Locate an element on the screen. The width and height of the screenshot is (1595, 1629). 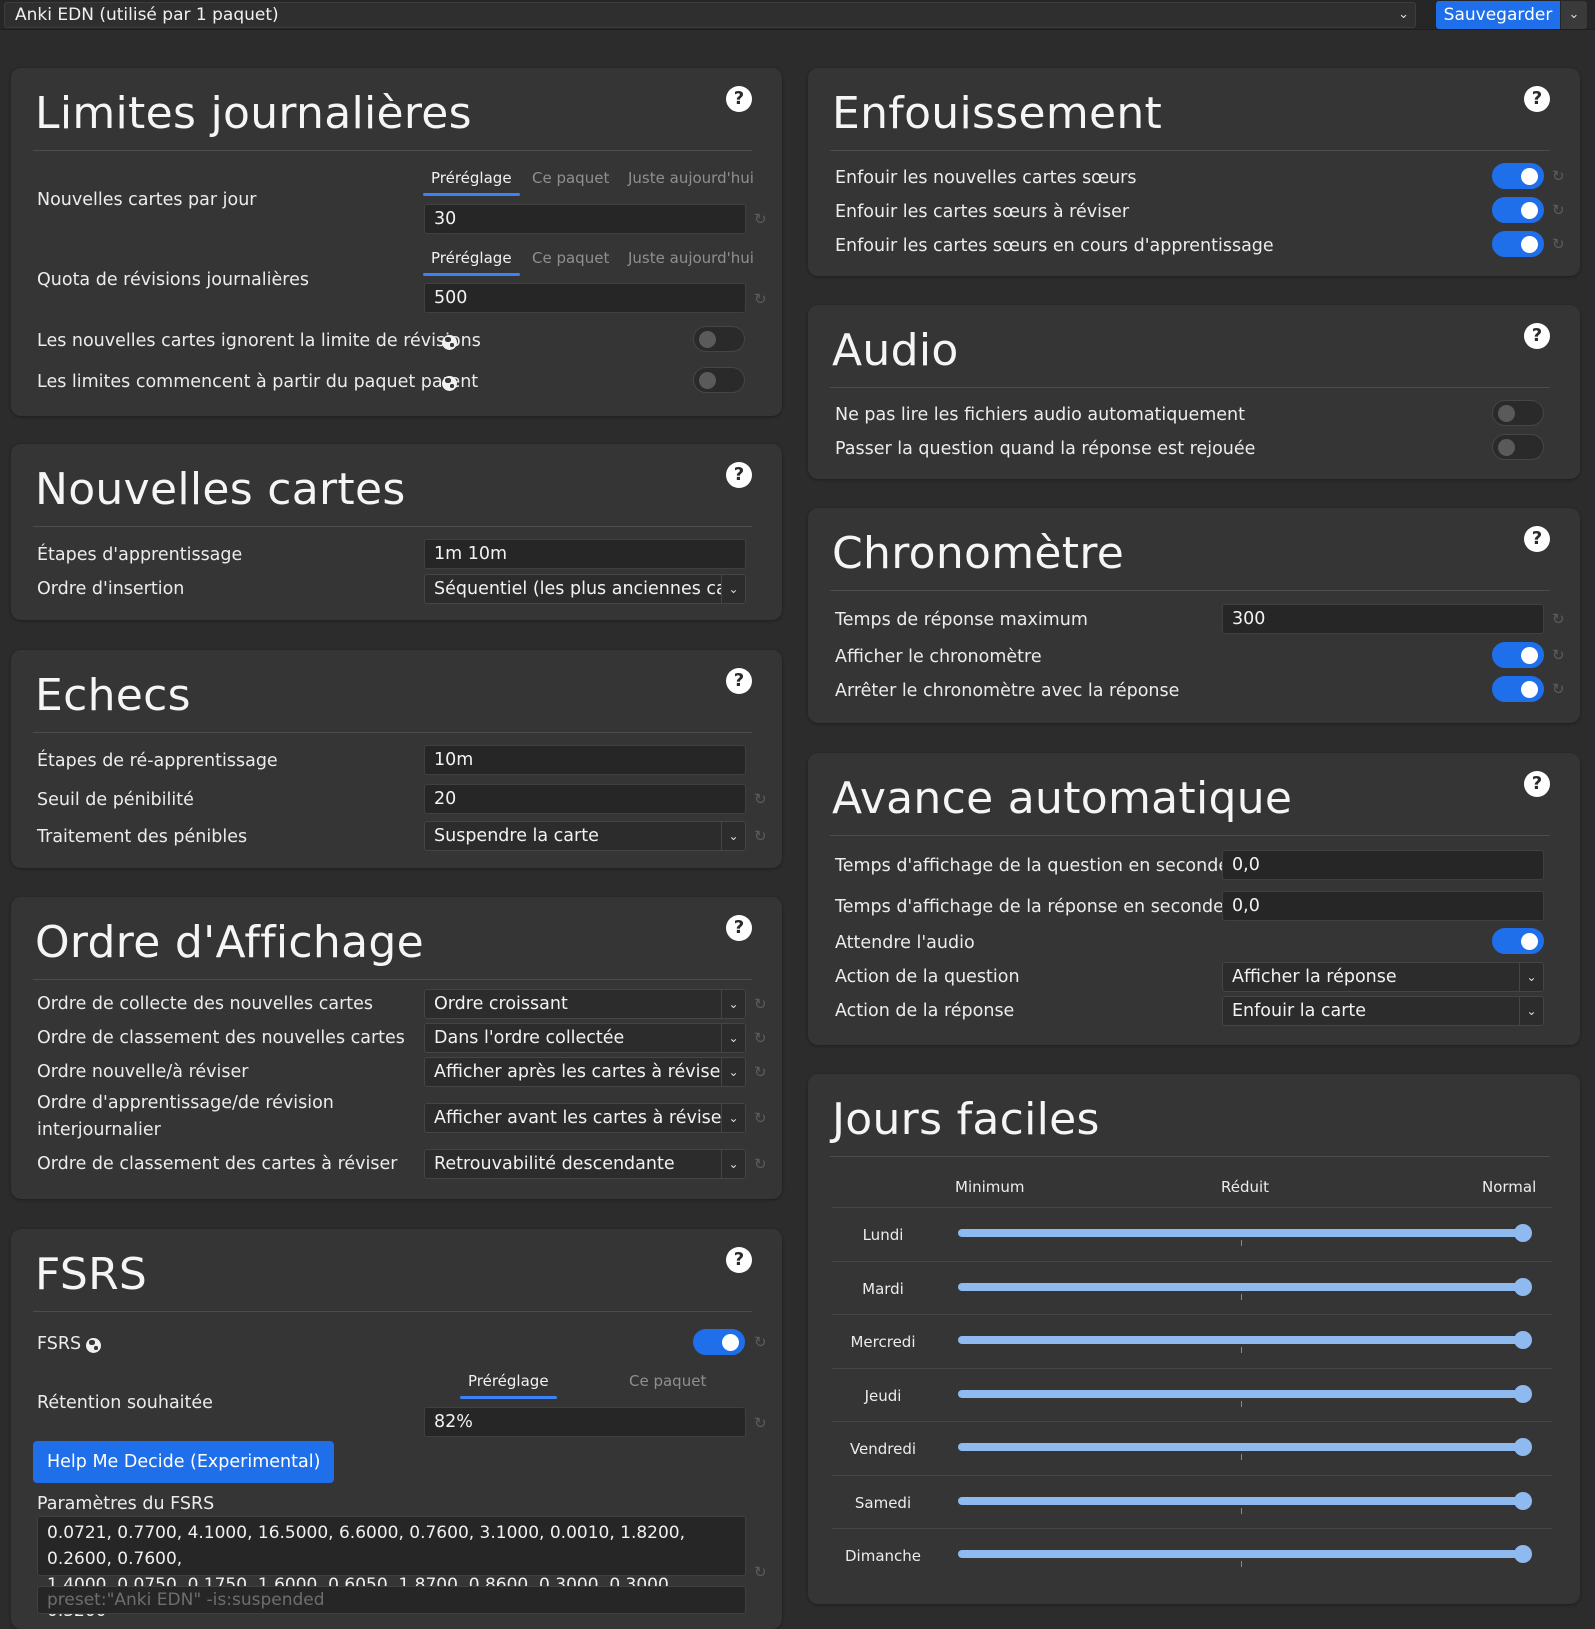
question-secs-input: 0,0 is located at coordinates (1383, 865).